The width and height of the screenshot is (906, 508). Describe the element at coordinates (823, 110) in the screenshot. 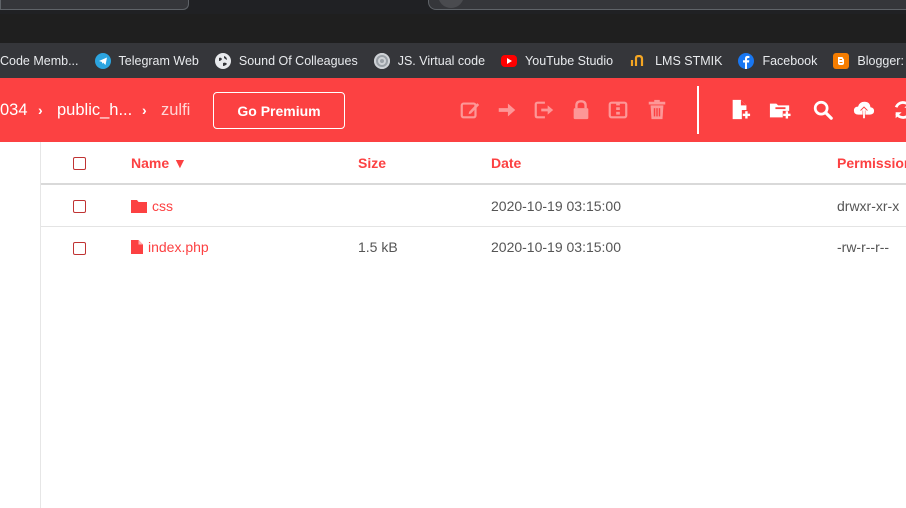

I see `search-icon` at that location.